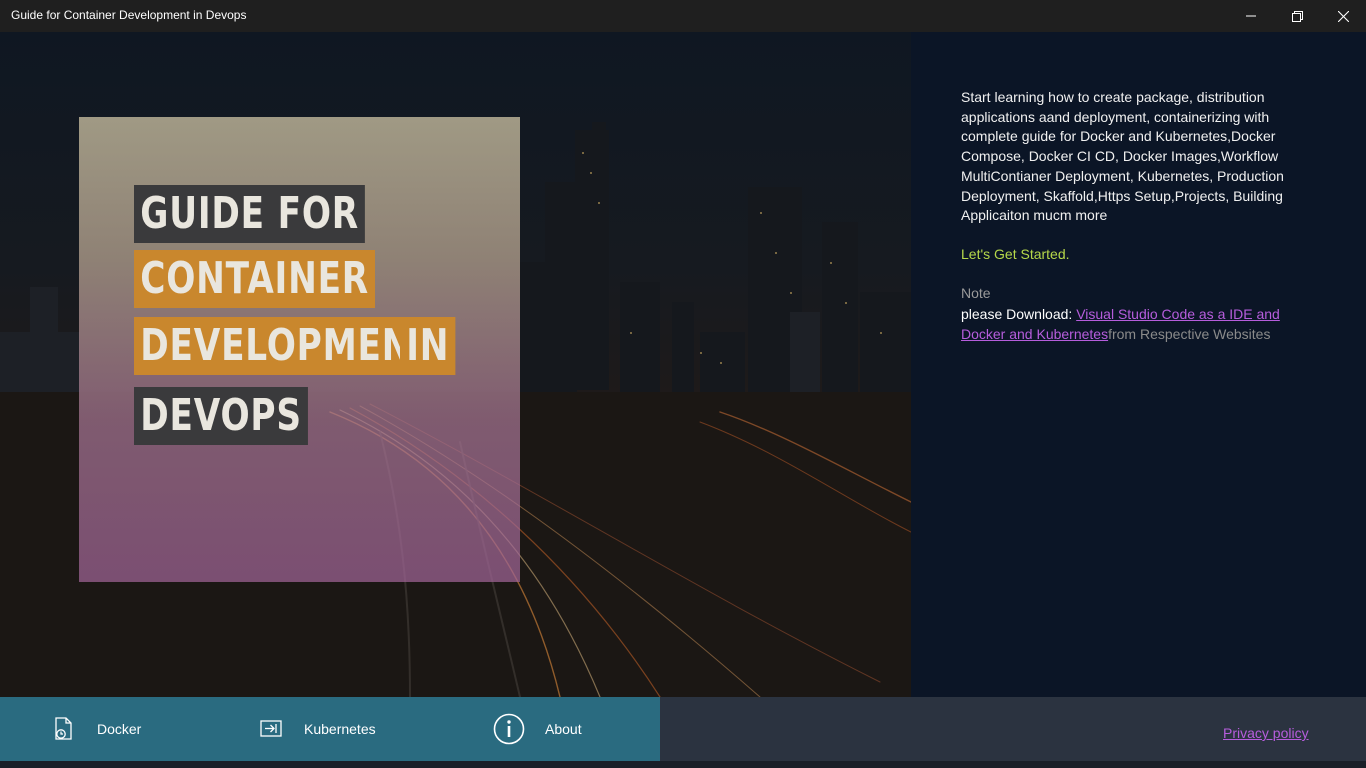 The image size is (1366, 768). Describe the element at coordinates (250, 214) in the screenshot. I see `cover-title-line: GUIDE FOR` at that location.